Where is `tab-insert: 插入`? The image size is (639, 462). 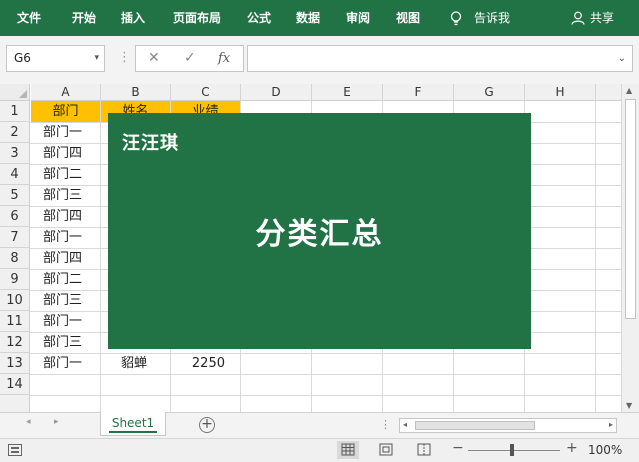 tab-insert: 插入 is located at coordinates (133, 18).